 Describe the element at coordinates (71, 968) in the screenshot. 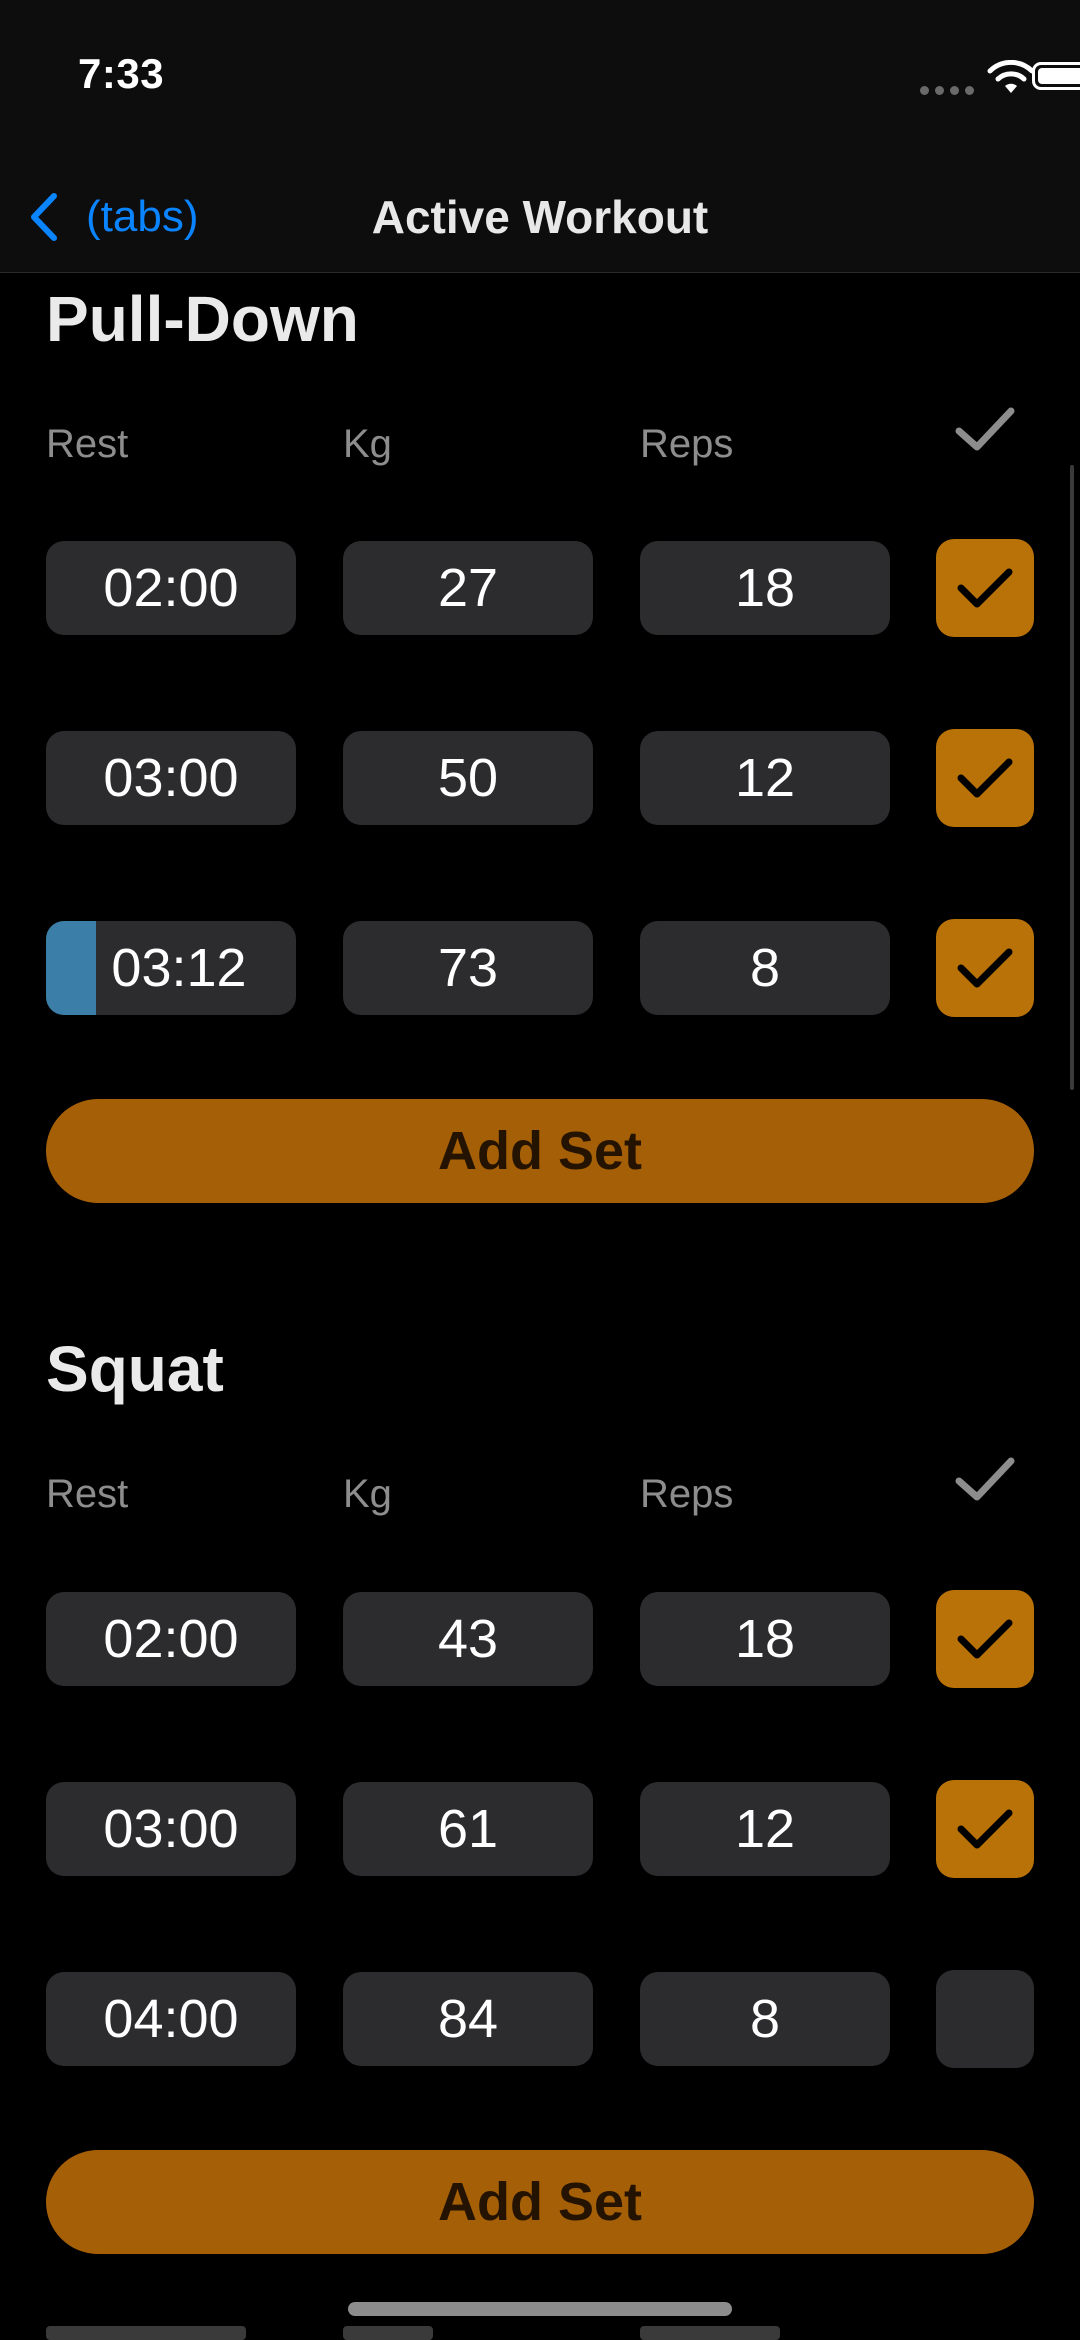

I see `rest-timer-progress` at that location.